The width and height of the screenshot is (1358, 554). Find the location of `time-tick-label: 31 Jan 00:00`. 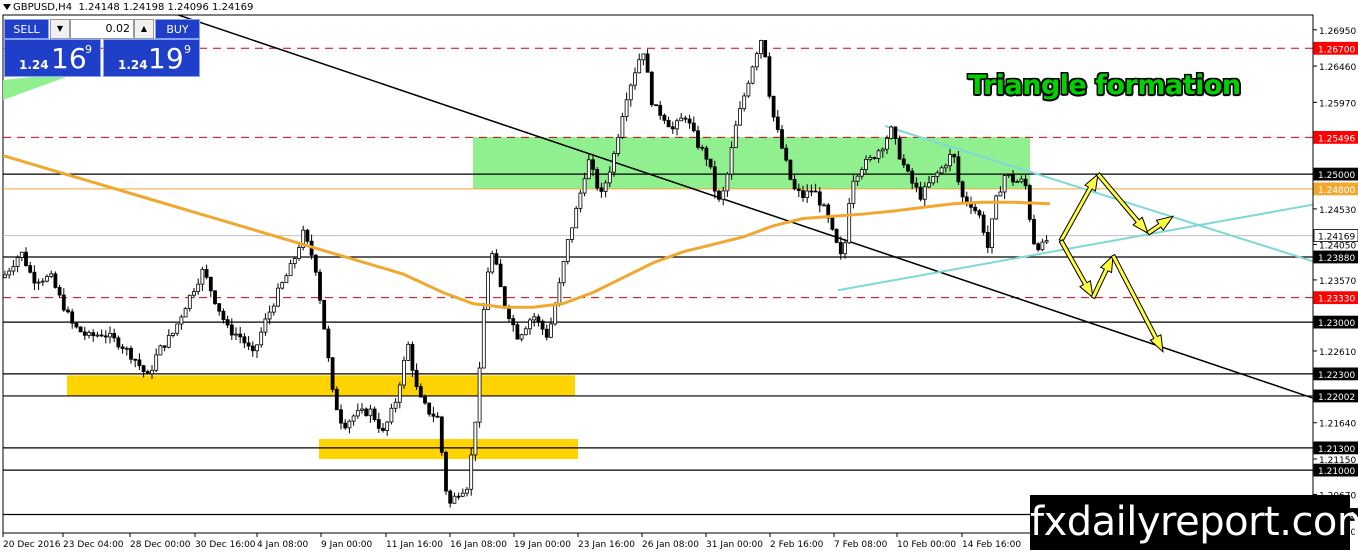

time-tick-label: 31 Jan 00:00 is located at coordinates (734, 545).